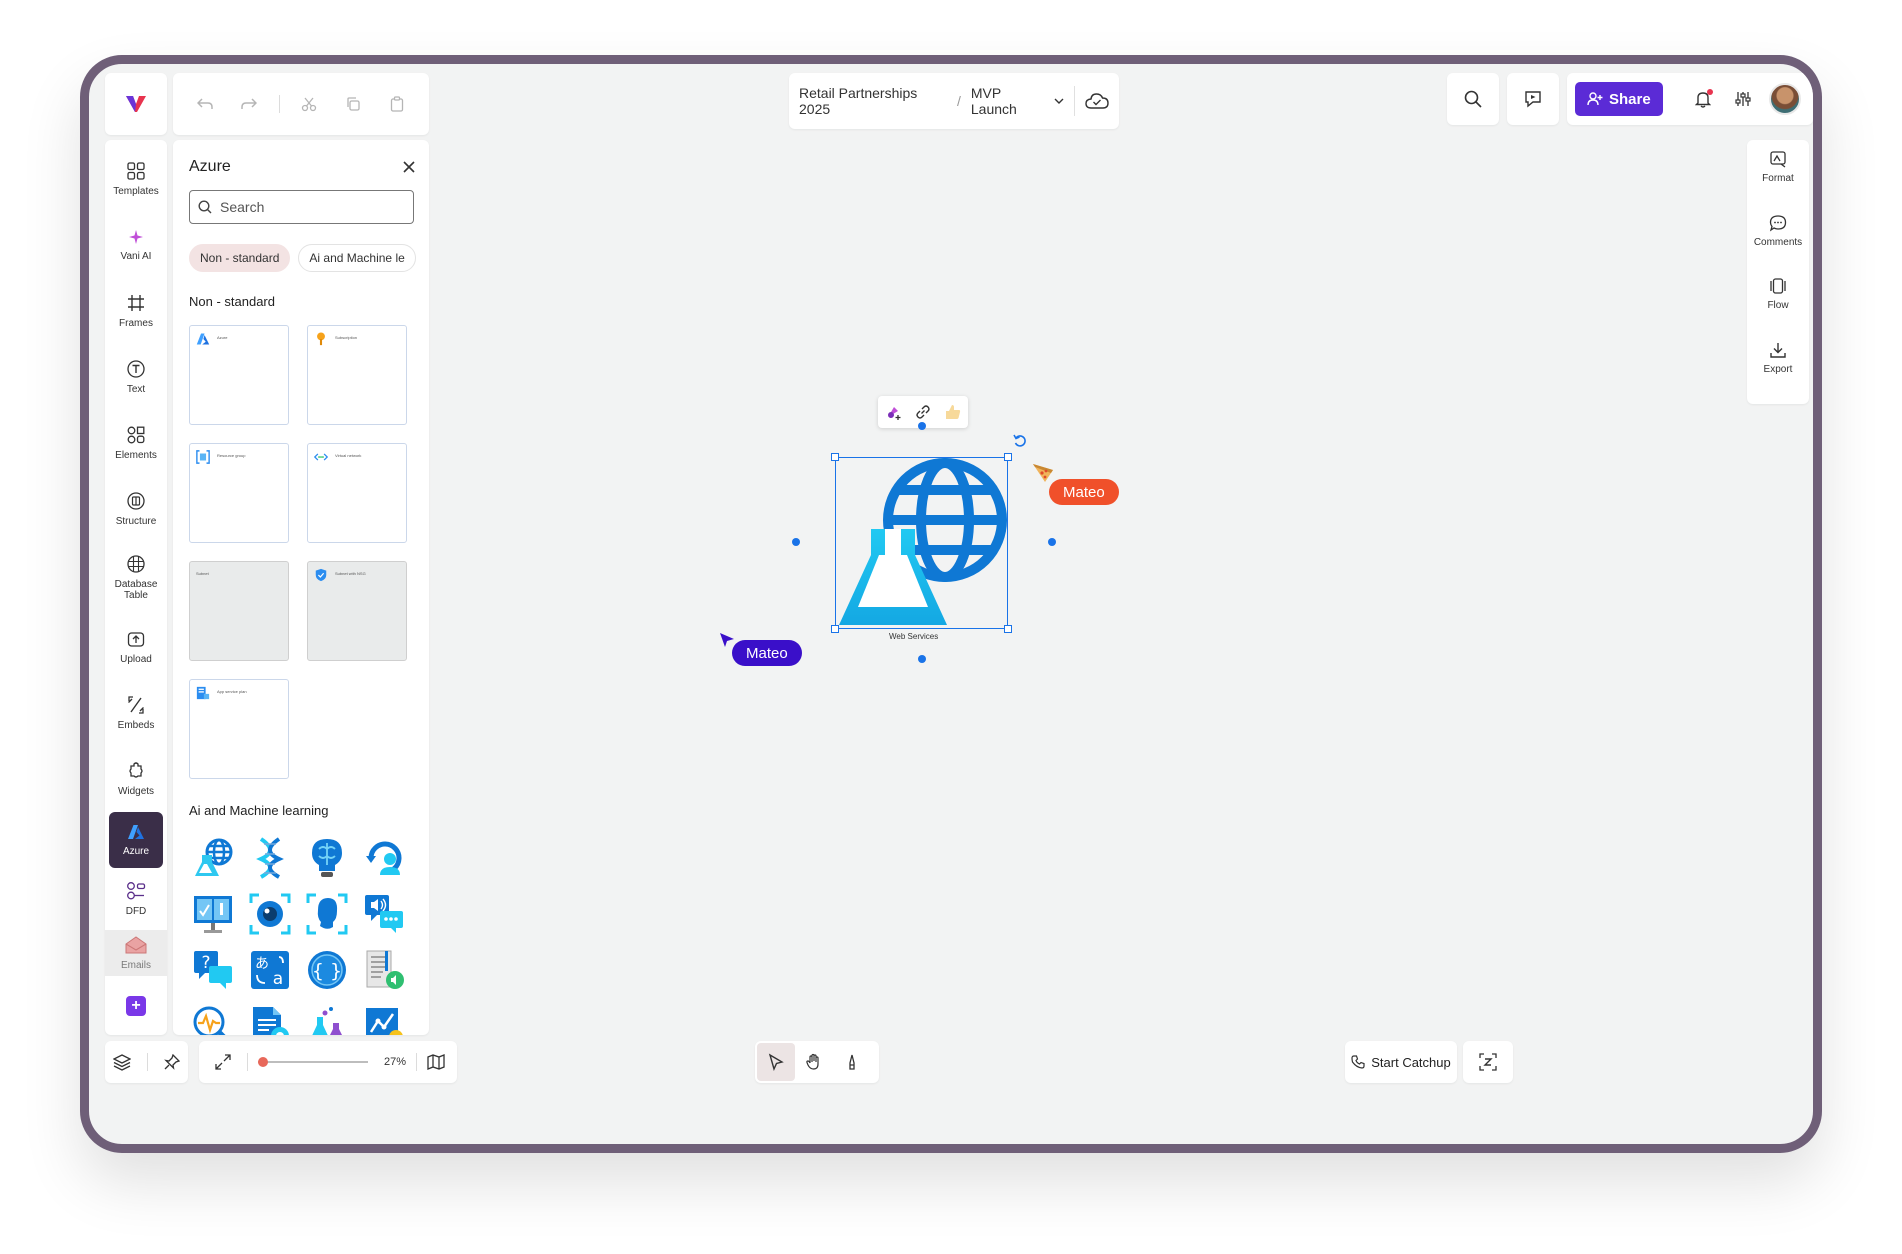  Describe the element at coordinates (136, 564) in the screenshot. I see `table-icon` at that location.